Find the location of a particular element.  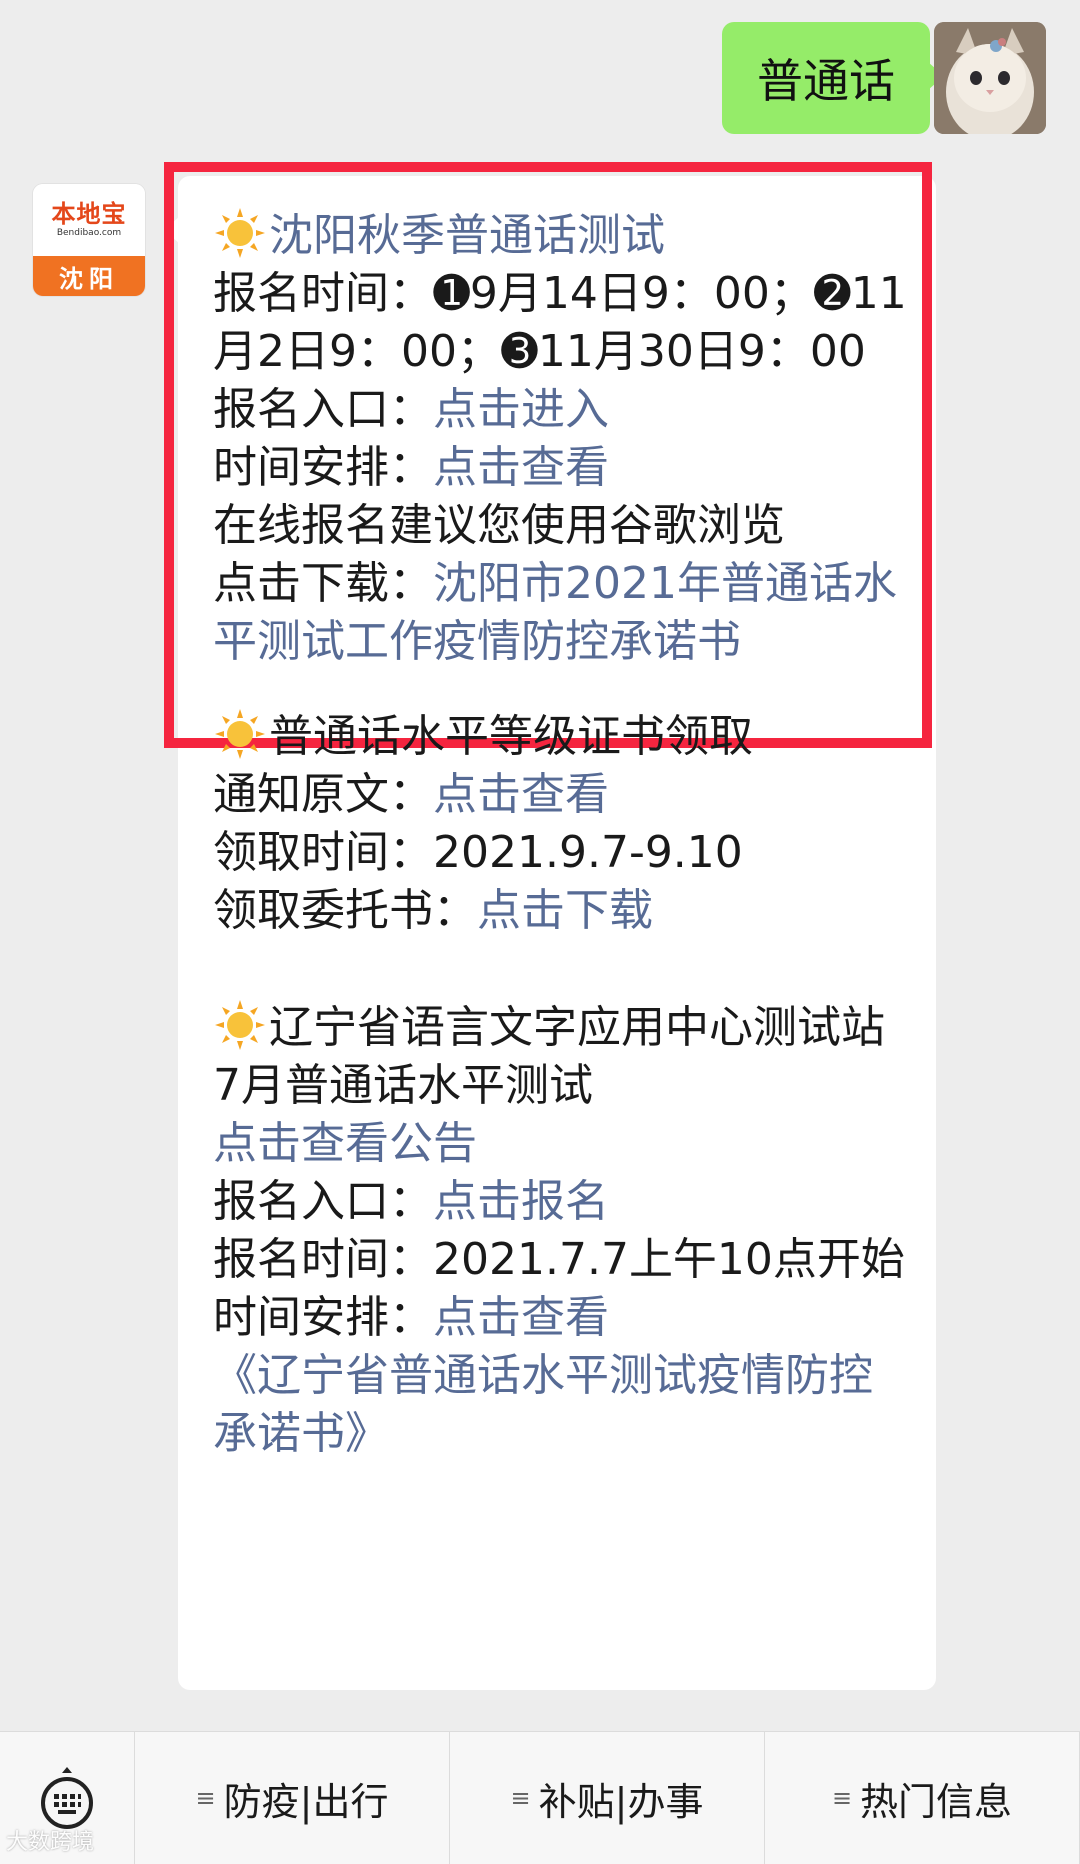

section-title: 沈阳秋季普通话测试 is located at coordinates (467, 235).